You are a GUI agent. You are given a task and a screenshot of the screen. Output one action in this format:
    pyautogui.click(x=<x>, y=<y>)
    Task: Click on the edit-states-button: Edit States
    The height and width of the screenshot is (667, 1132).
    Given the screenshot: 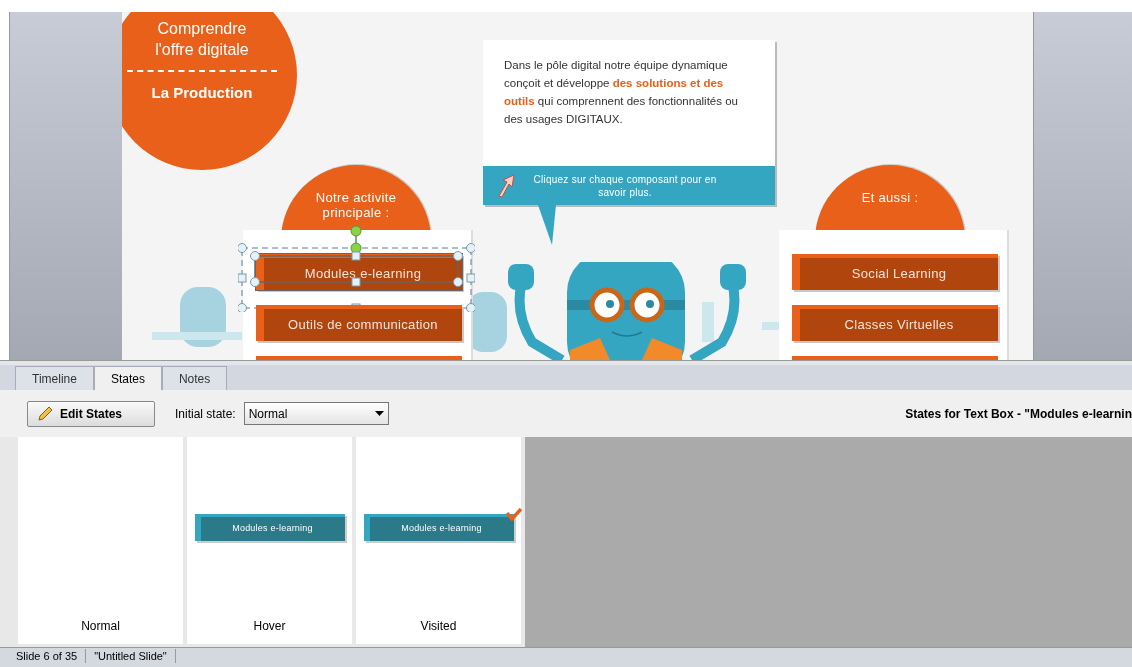 What is the action you would take?
    pyautogui.click(x=91, y=413)
    